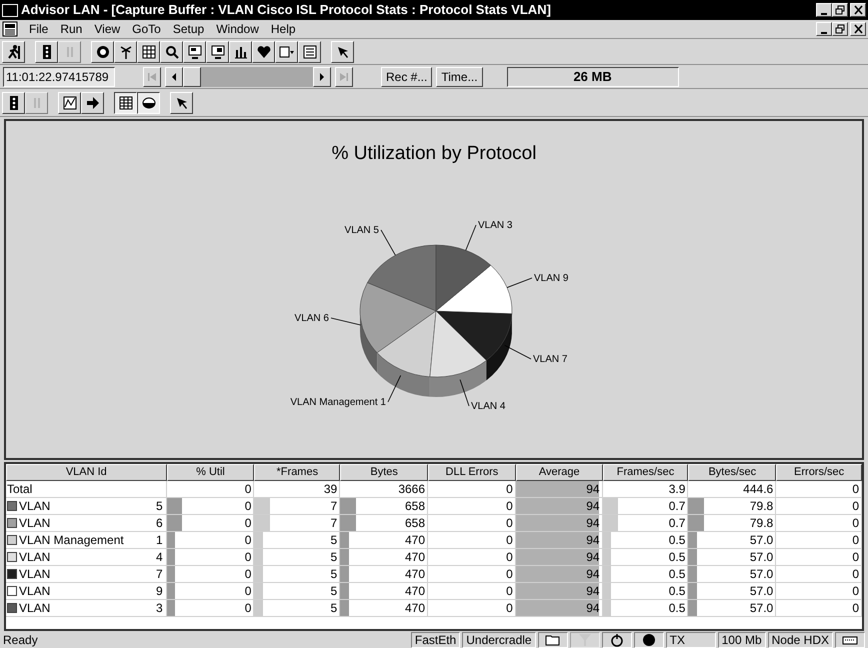 This screenshot has height=648, width=868. What do you see at coordinates (159, 523) in the screenshot?
I see `vlan-id: 6` at bounding box center [159, 523].